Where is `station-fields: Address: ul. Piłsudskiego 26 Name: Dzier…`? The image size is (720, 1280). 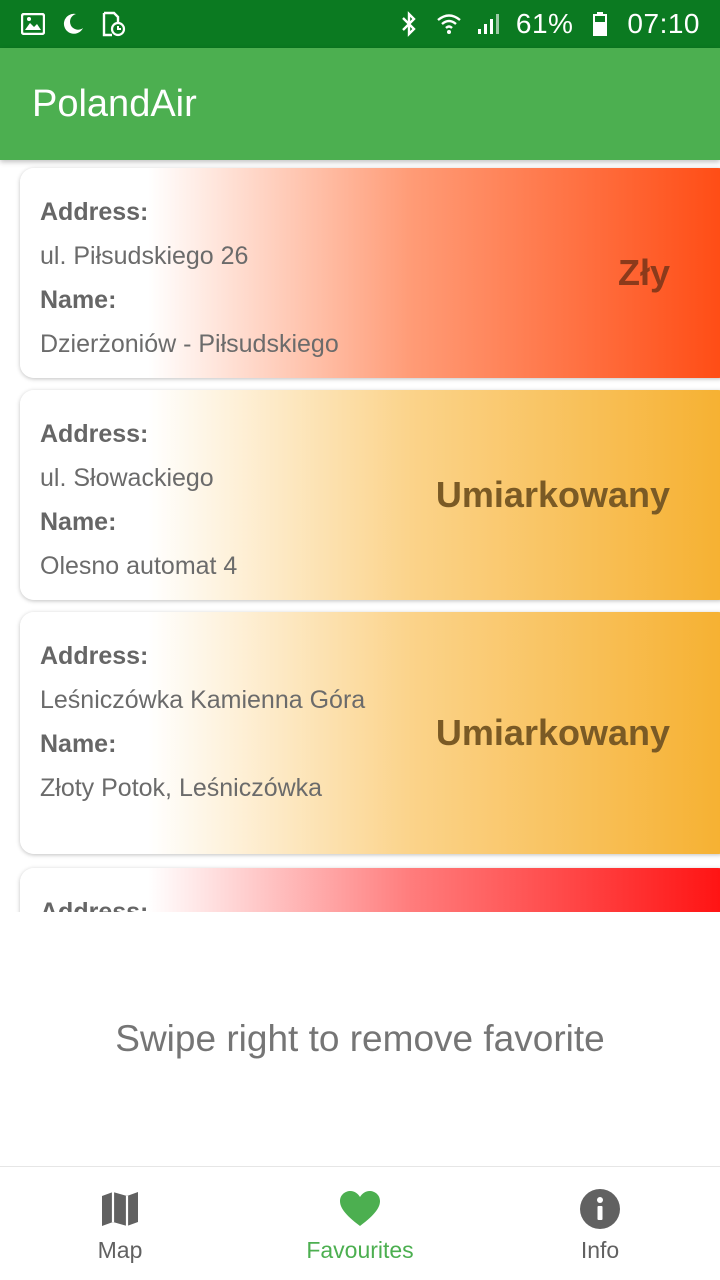 station-fields: Address: ul. Piłsudskiego 26 Name: Dzier… is located at coordinates (210, 278).